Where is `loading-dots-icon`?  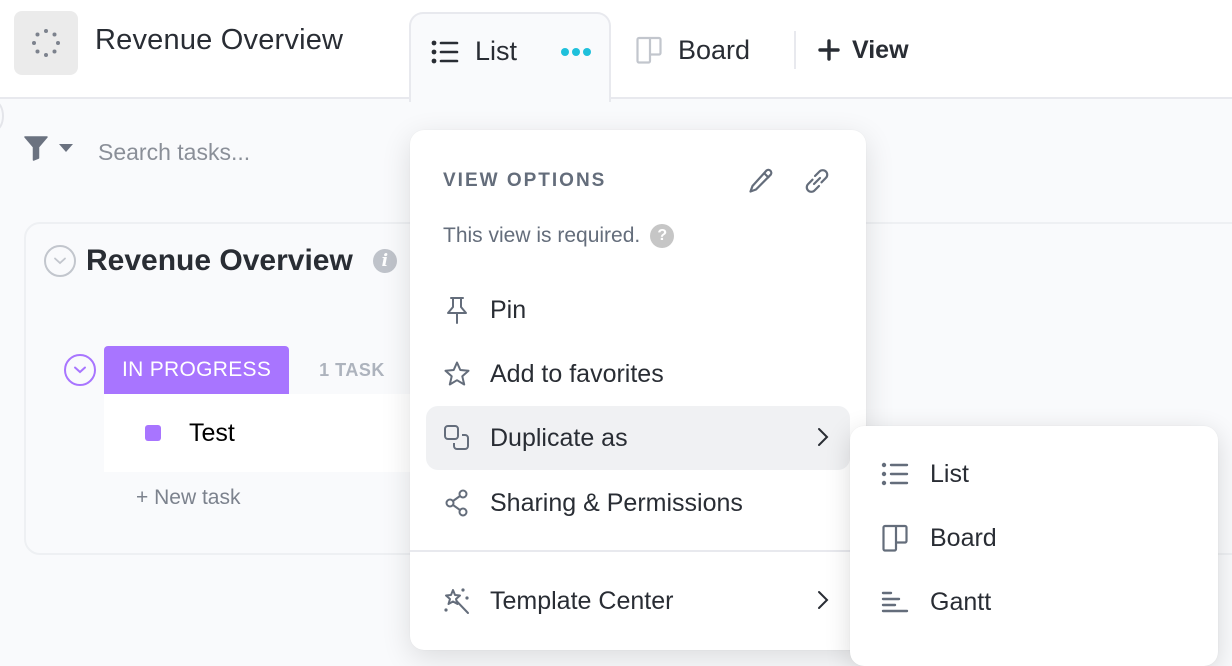 loading-dots-icon is located at coordinates (46, 43).